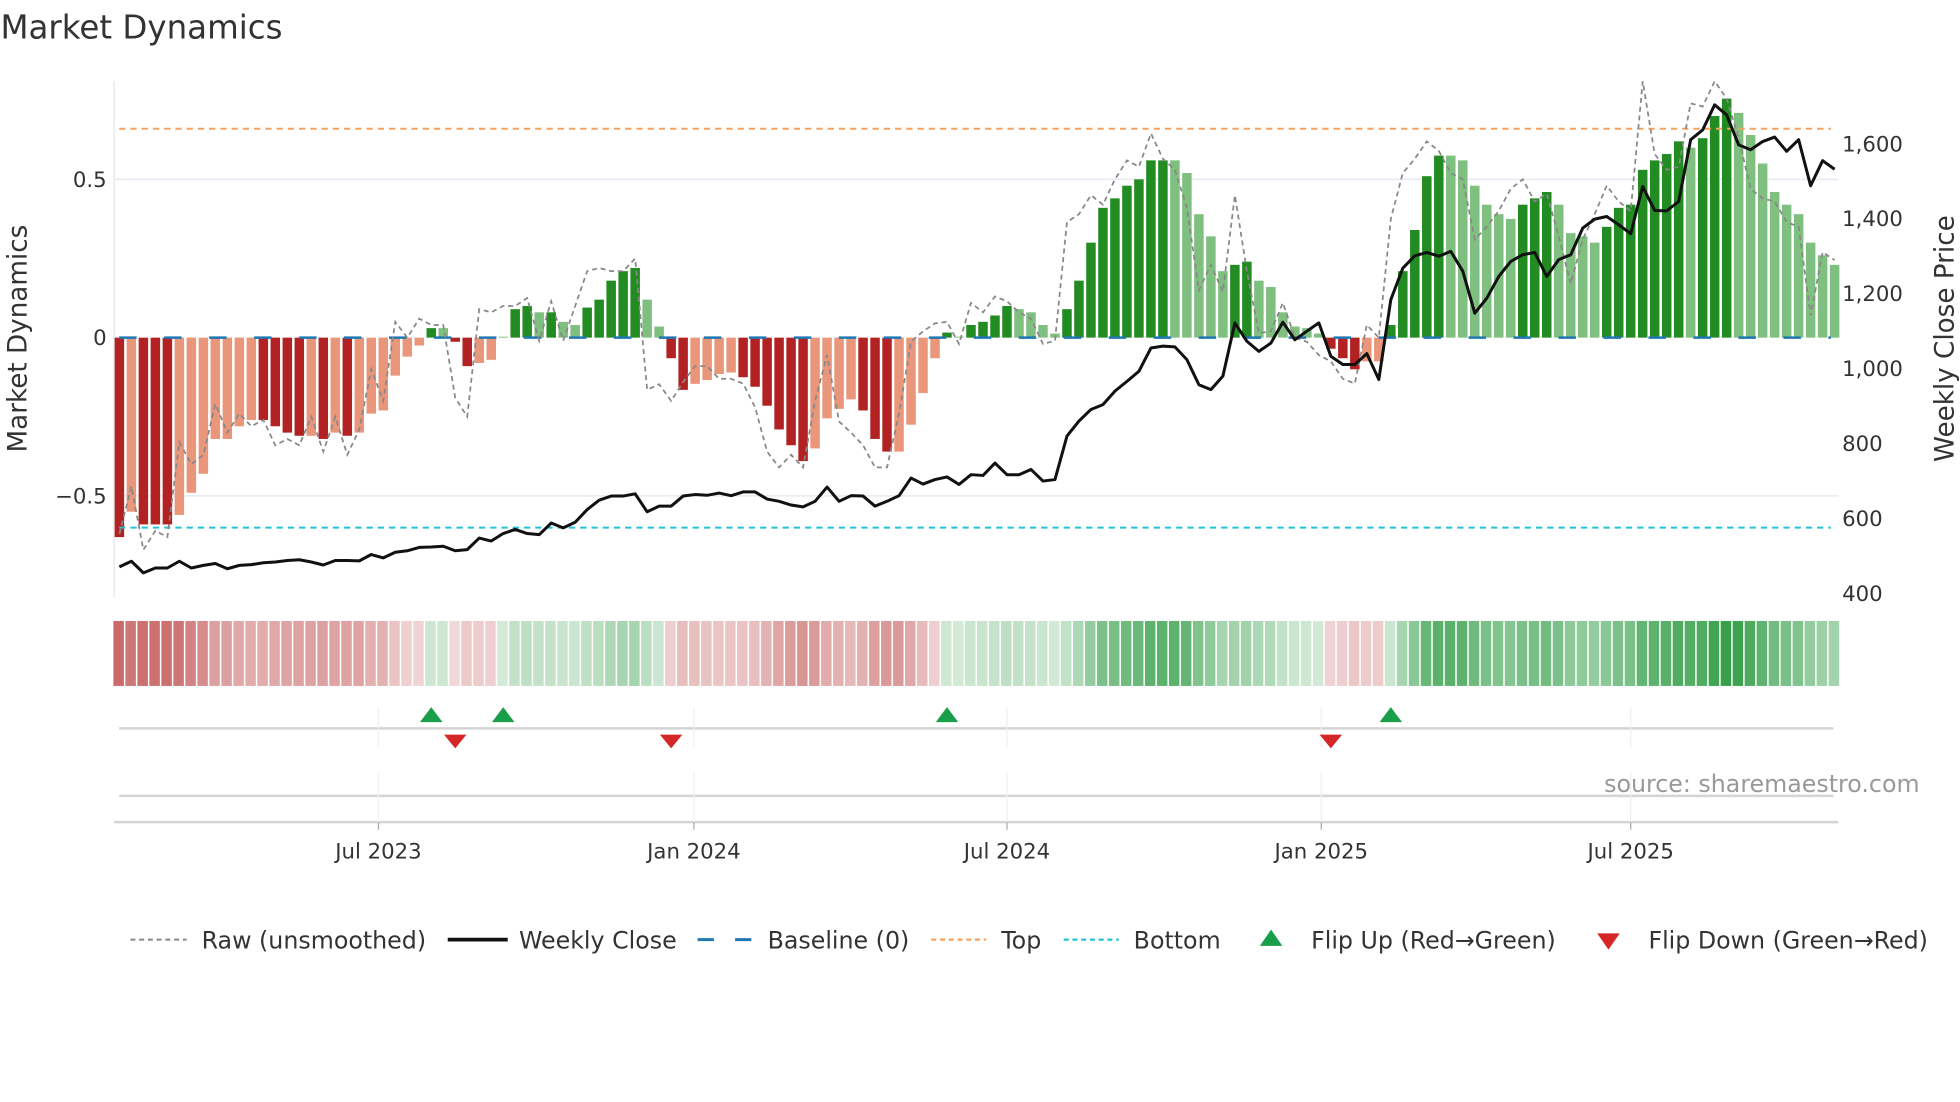 The image size is (1960, 1102). I want to click on y2-tick-label: 1,000, so click(1872, 369).